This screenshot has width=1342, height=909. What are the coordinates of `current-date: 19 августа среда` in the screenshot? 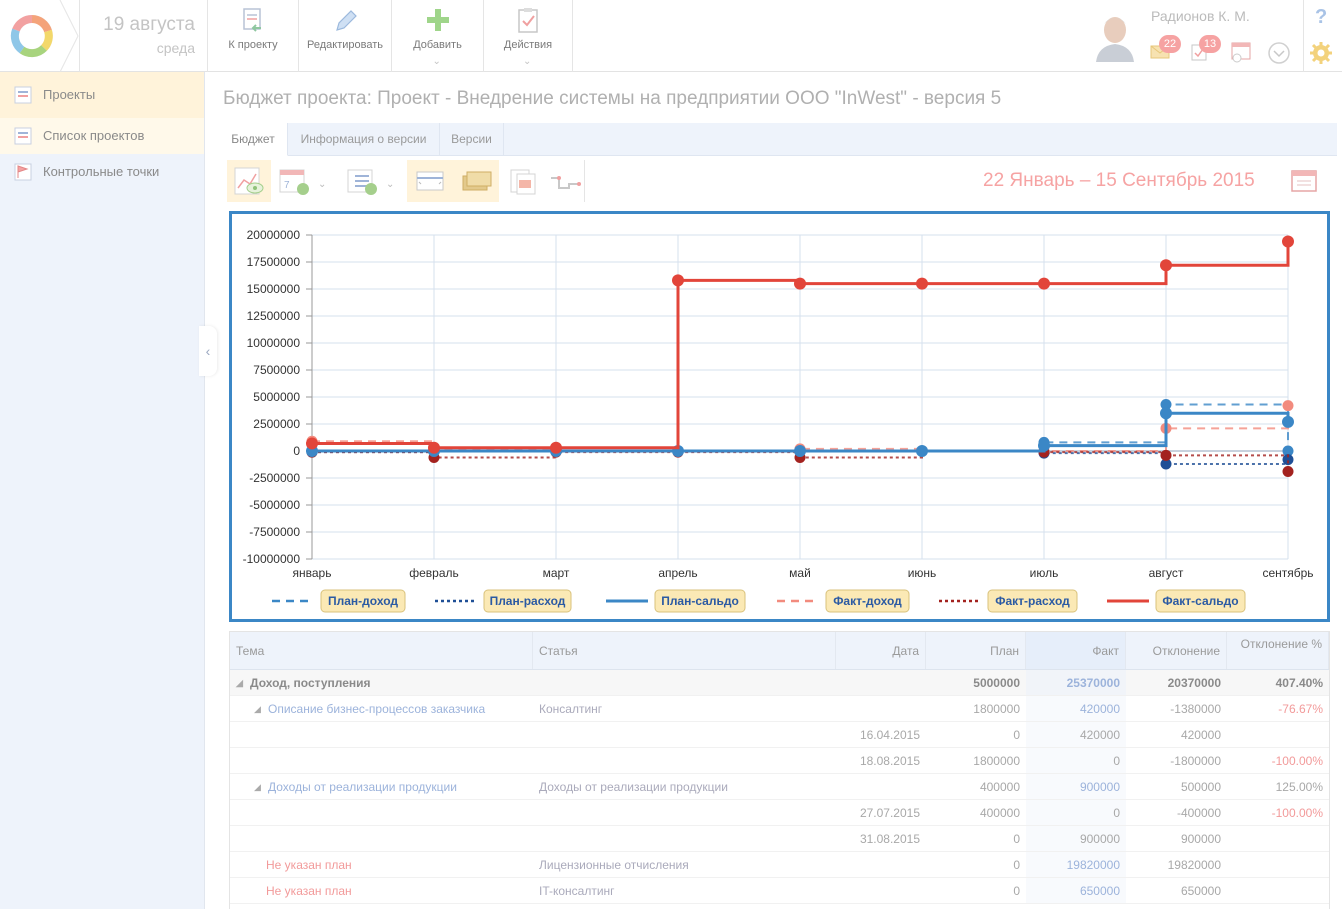 It's located at (137, 35).